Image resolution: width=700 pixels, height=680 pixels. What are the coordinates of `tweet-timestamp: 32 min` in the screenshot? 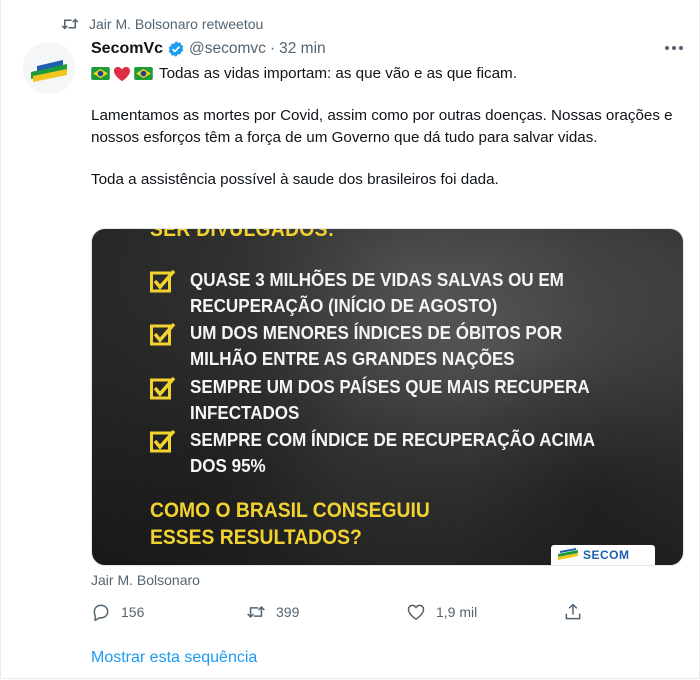 It's located at (302, 49).